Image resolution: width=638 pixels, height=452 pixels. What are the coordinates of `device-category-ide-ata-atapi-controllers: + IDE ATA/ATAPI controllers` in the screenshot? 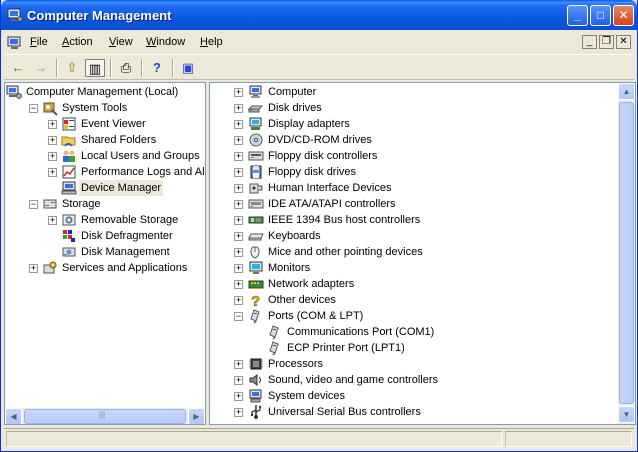 It's located at (414, 204).